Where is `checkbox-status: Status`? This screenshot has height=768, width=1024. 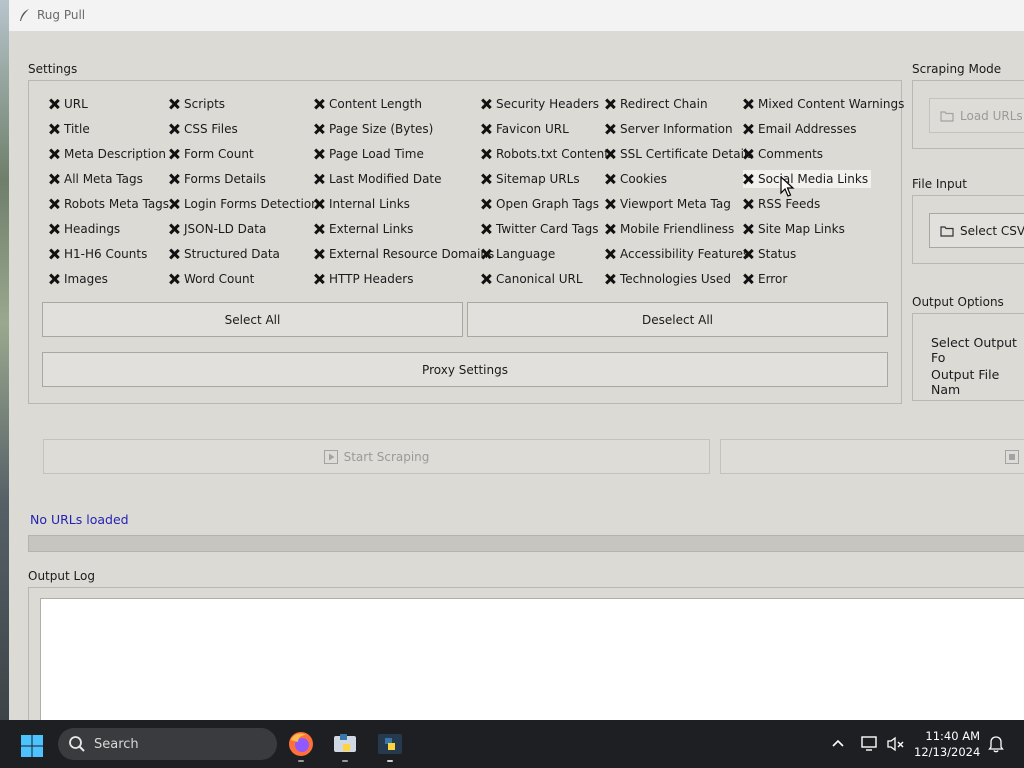
checkbox-status: Status is located at coordinates (769, 254).